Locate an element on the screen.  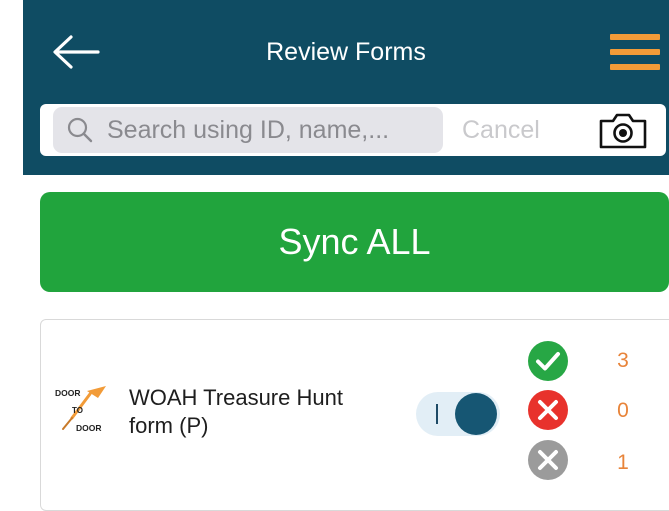
hamburger-menu-icon is located at coordinates (635, 37).